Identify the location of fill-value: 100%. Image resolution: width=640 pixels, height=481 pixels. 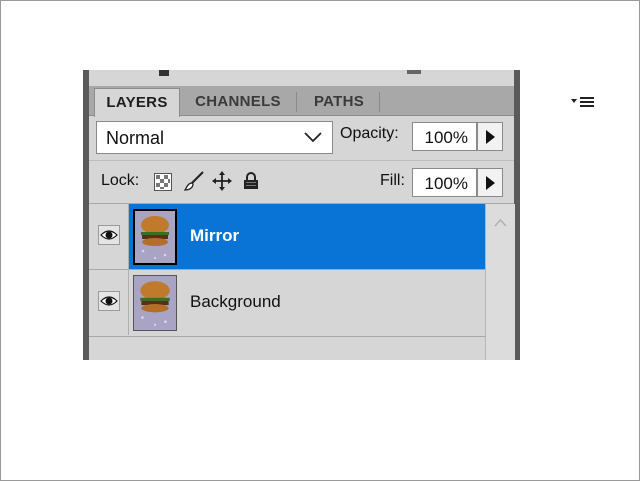
(446, 183).